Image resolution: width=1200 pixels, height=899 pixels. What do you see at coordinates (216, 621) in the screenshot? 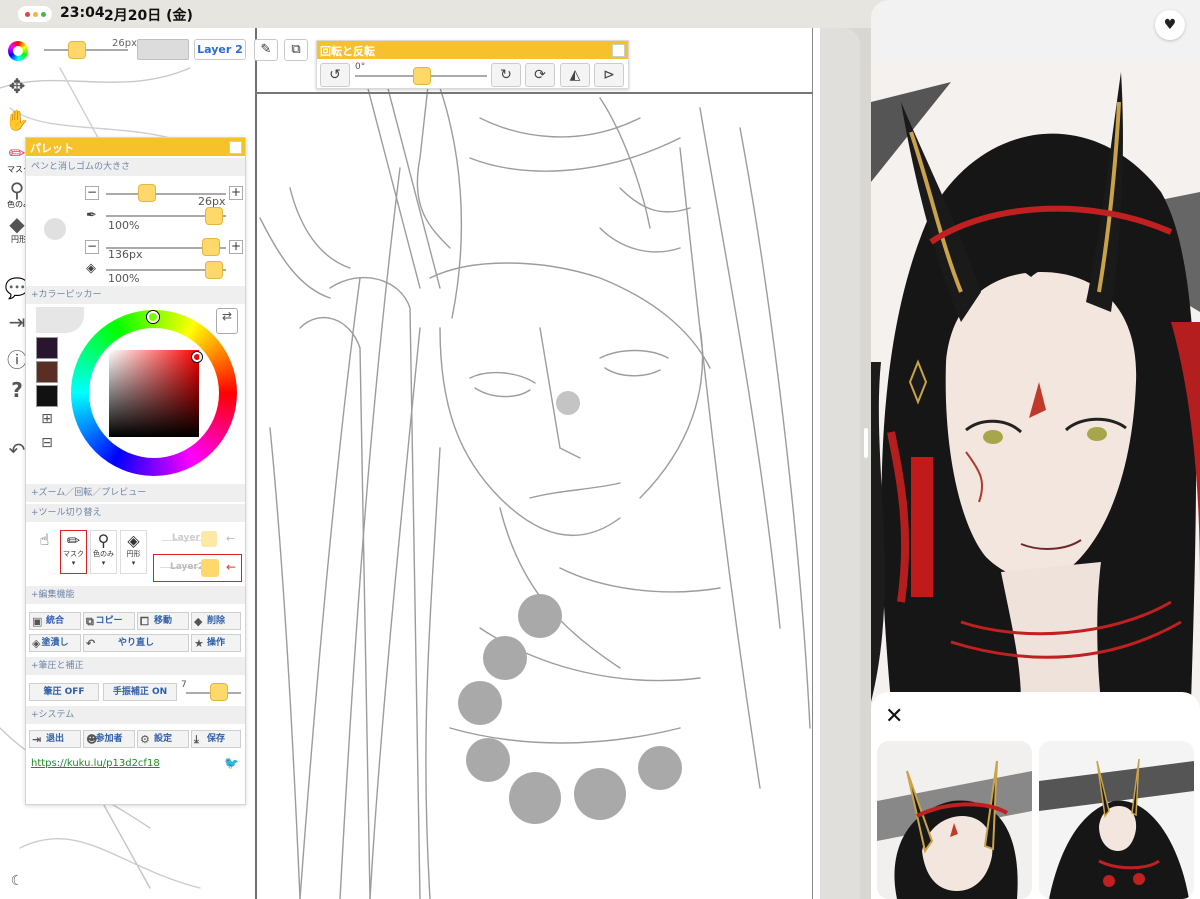
I see `delete-button: ◆ 削除` at bounding box center [216, 621].